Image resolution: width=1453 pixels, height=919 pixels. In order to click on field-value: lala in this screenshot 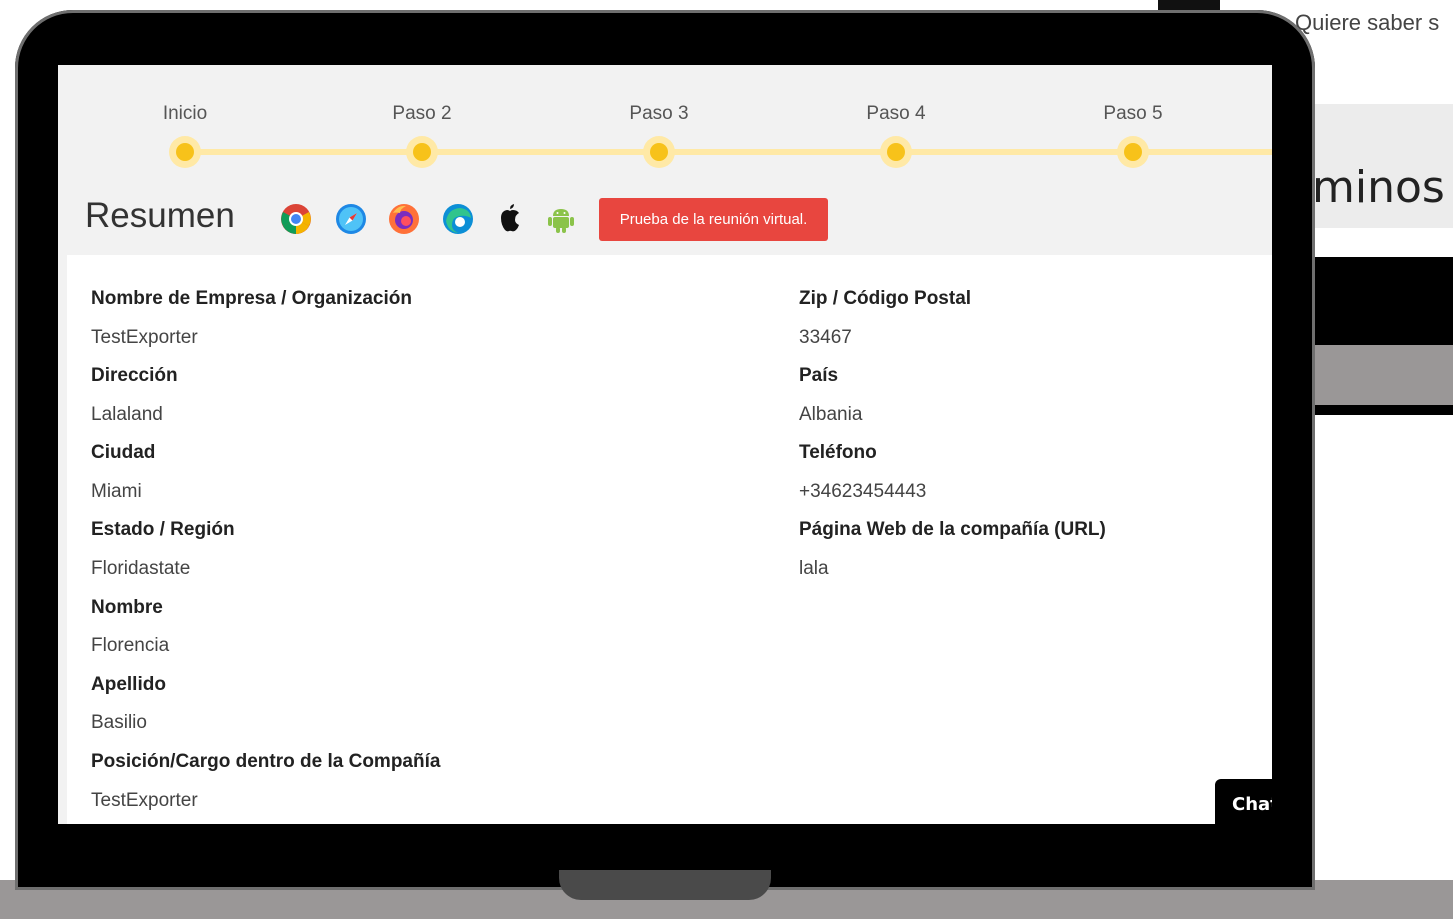, I will do `click(814, 568)`.